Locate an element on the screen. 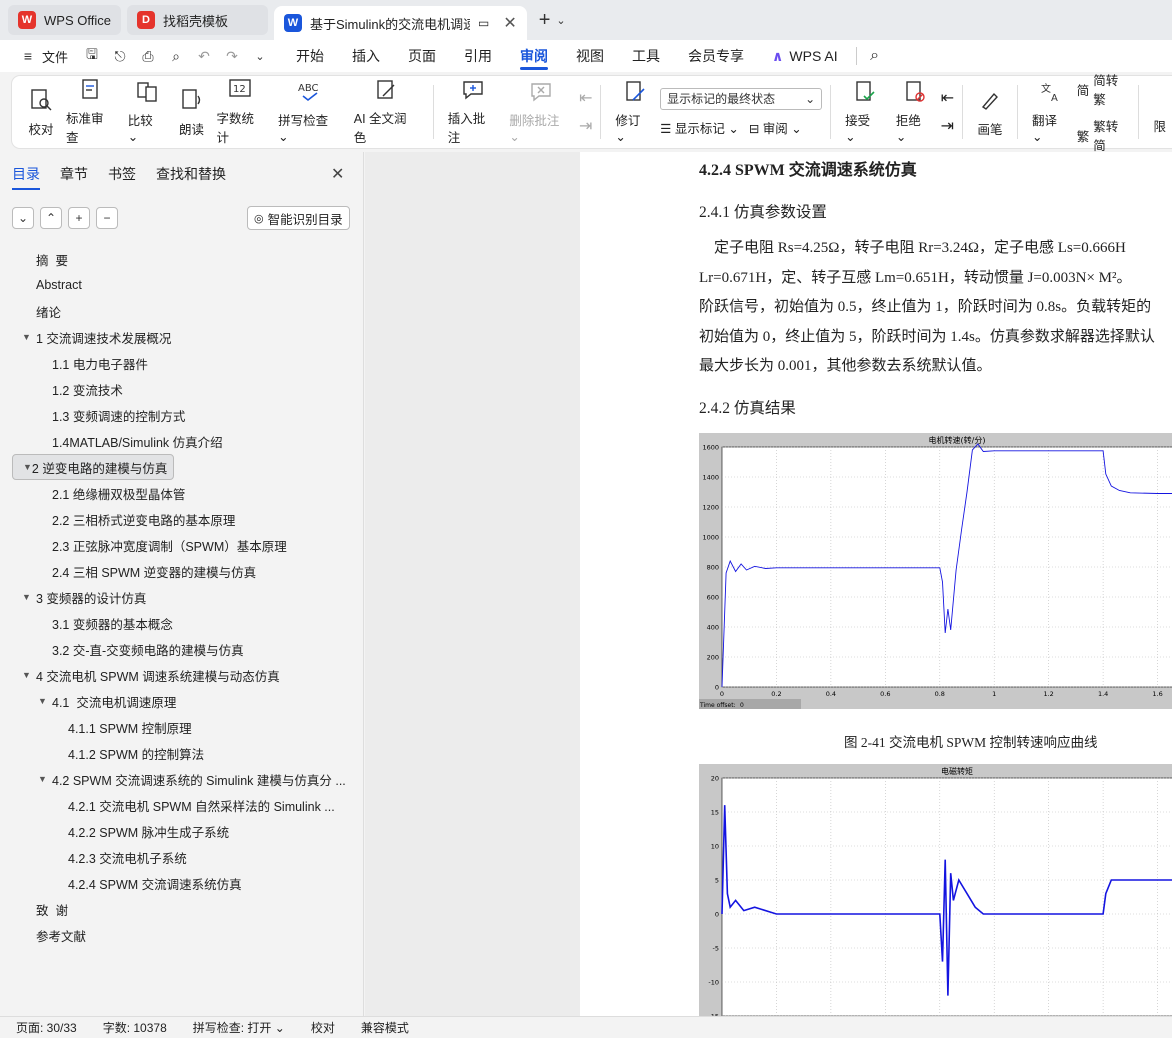 Image resolution: width=1172 pixels, height=1038 pixels. toc-item: Abstract is located at coordinates (182, 285).